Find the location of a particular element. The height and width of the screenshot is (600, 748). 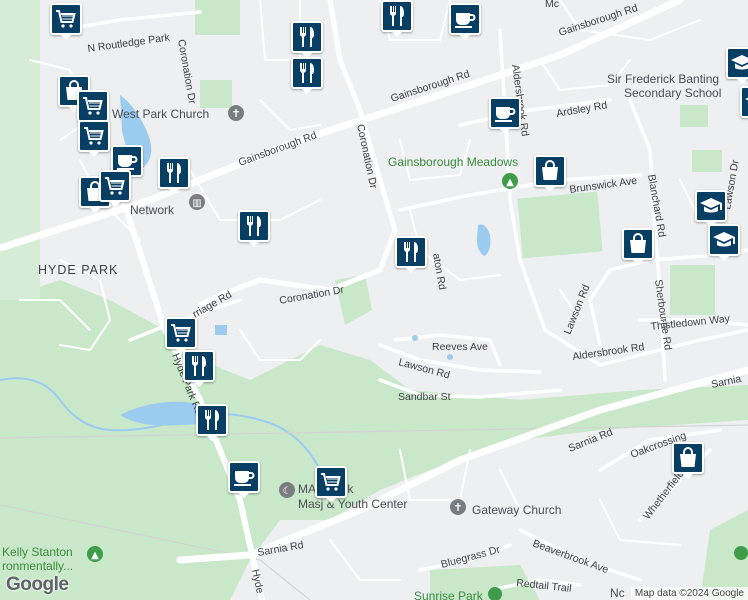

poi-label-sunrise-park: Sunrise Park is located at coordinates (449, 594).